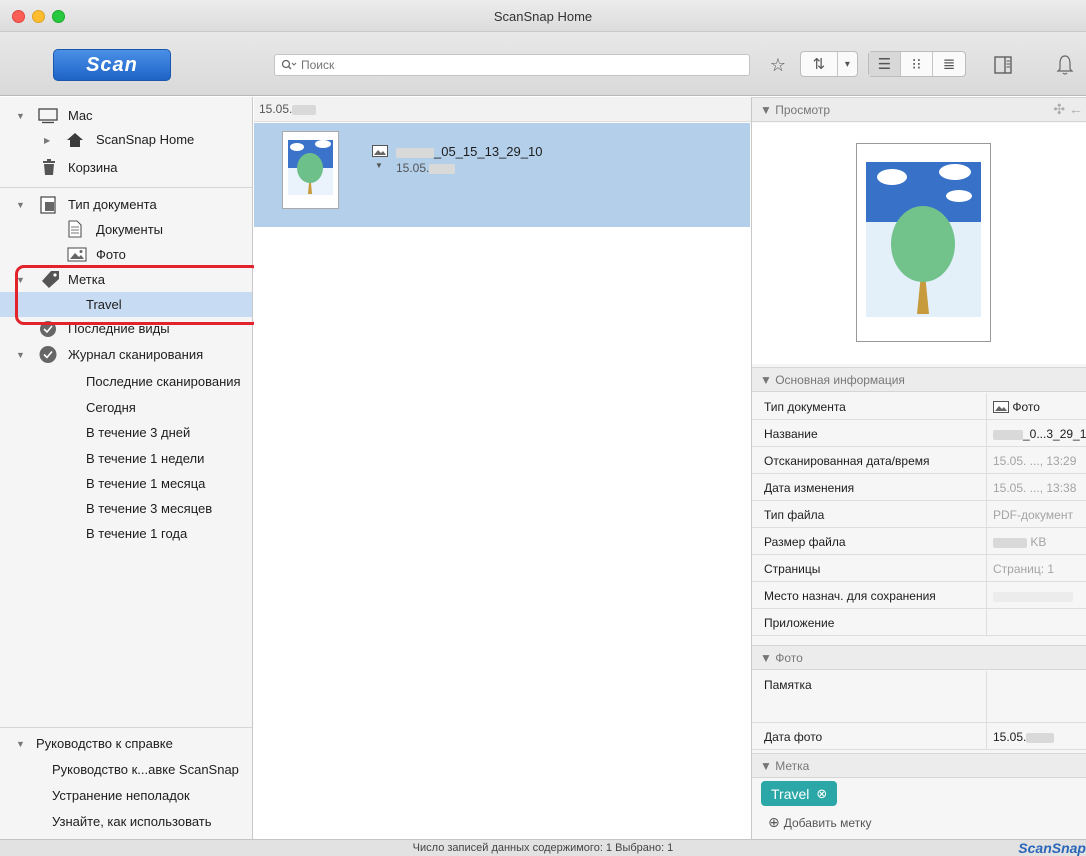  Describe the element at coordinates (126, 140) in the screenshot. I see `sidebar-item-scansnap-home: ▶ ScanSnap Home` at that location.